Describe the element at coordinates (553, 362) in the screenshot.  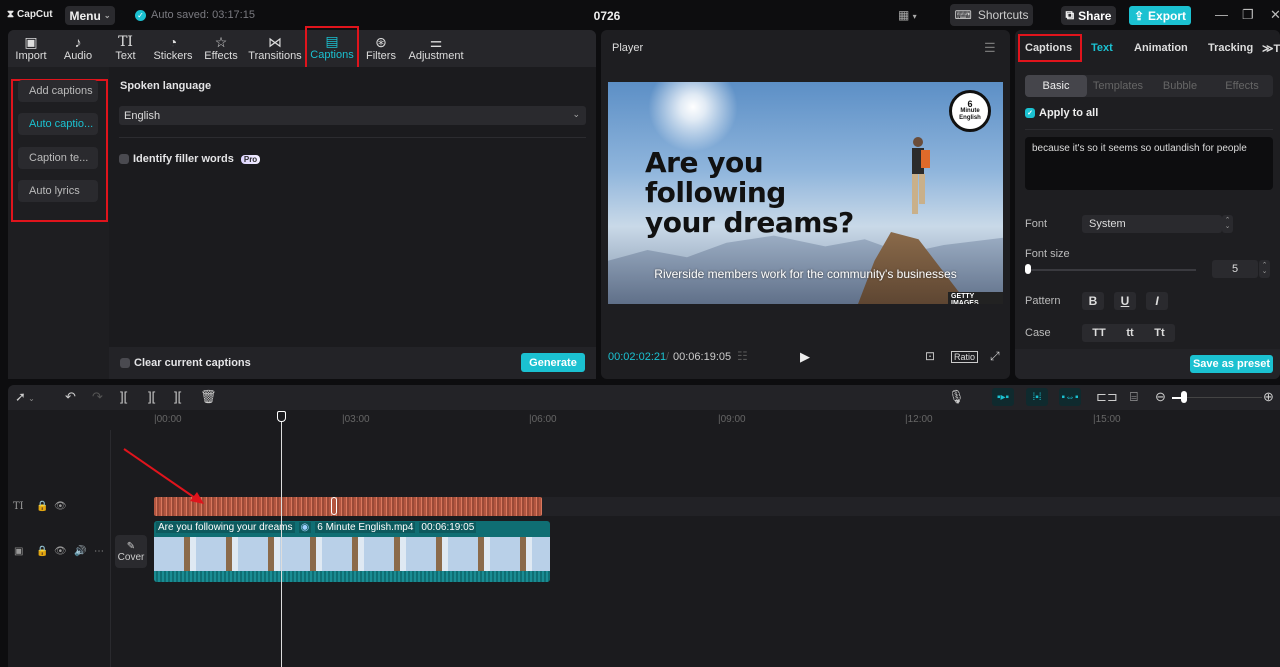
I see `generate-button: Generate` at that location.